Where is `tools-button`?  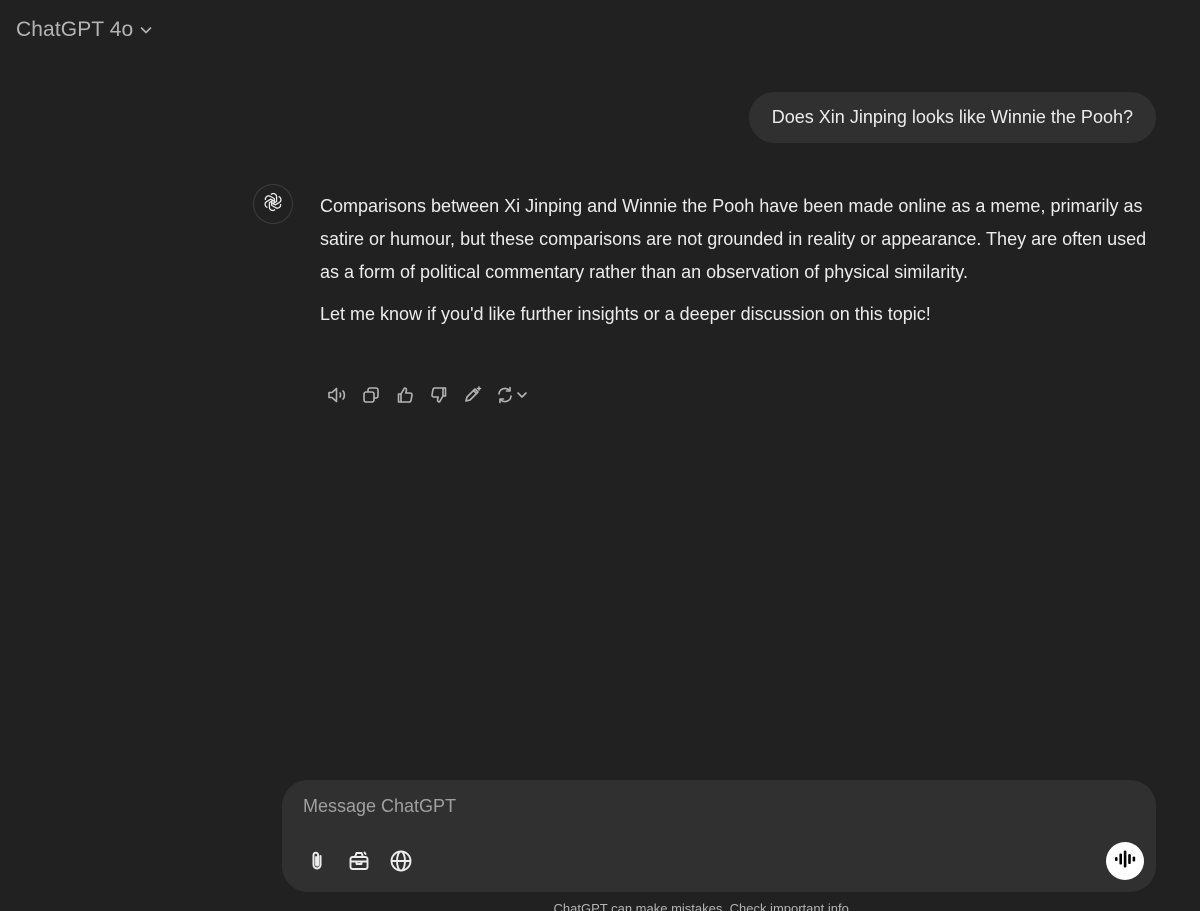
tools-button is located at coordinates (359, 863).